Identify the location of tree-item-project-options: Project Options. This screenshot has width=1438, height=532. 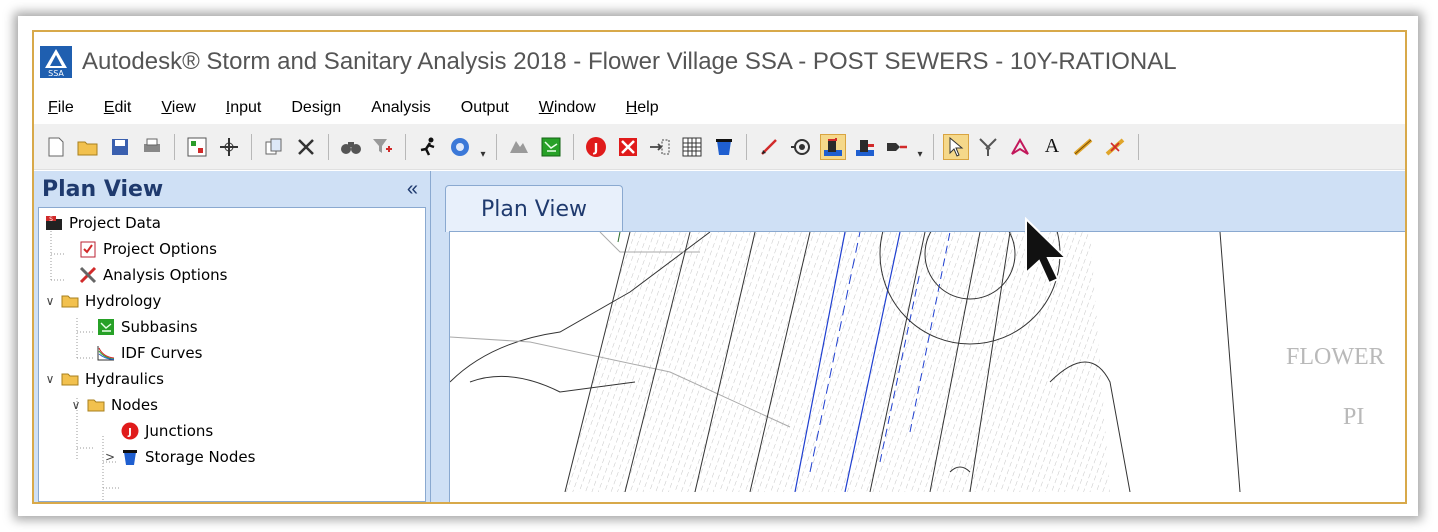
(148, 249).